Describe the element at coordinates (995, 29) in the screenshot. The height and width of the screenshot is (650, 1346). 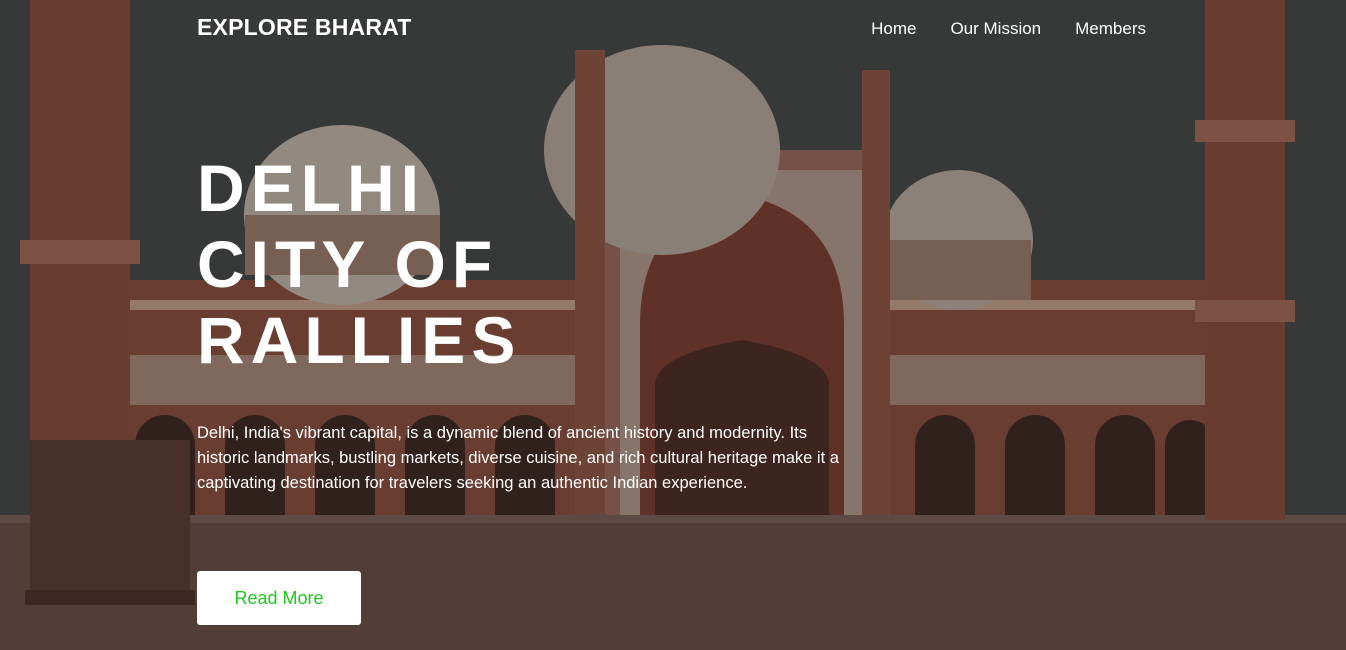
I see `nav-link-our-mission: Our Mission` at that location.